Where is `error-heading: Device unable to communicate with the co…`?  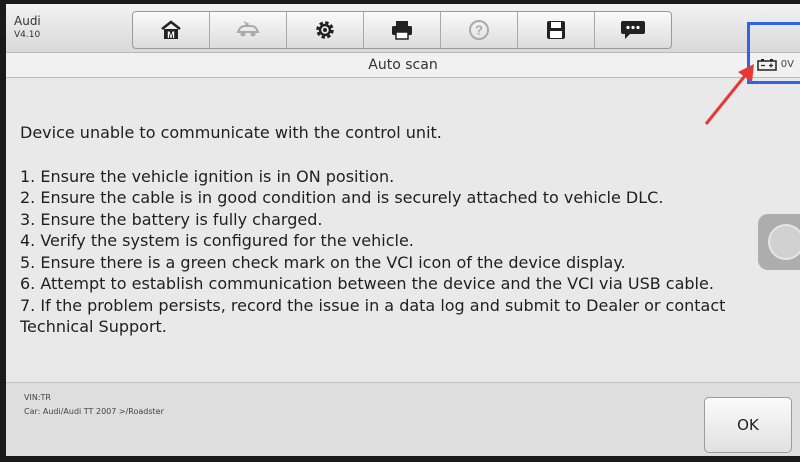
error-heading: Device unable to communicate with the co… is located at coordinates (231, 132).